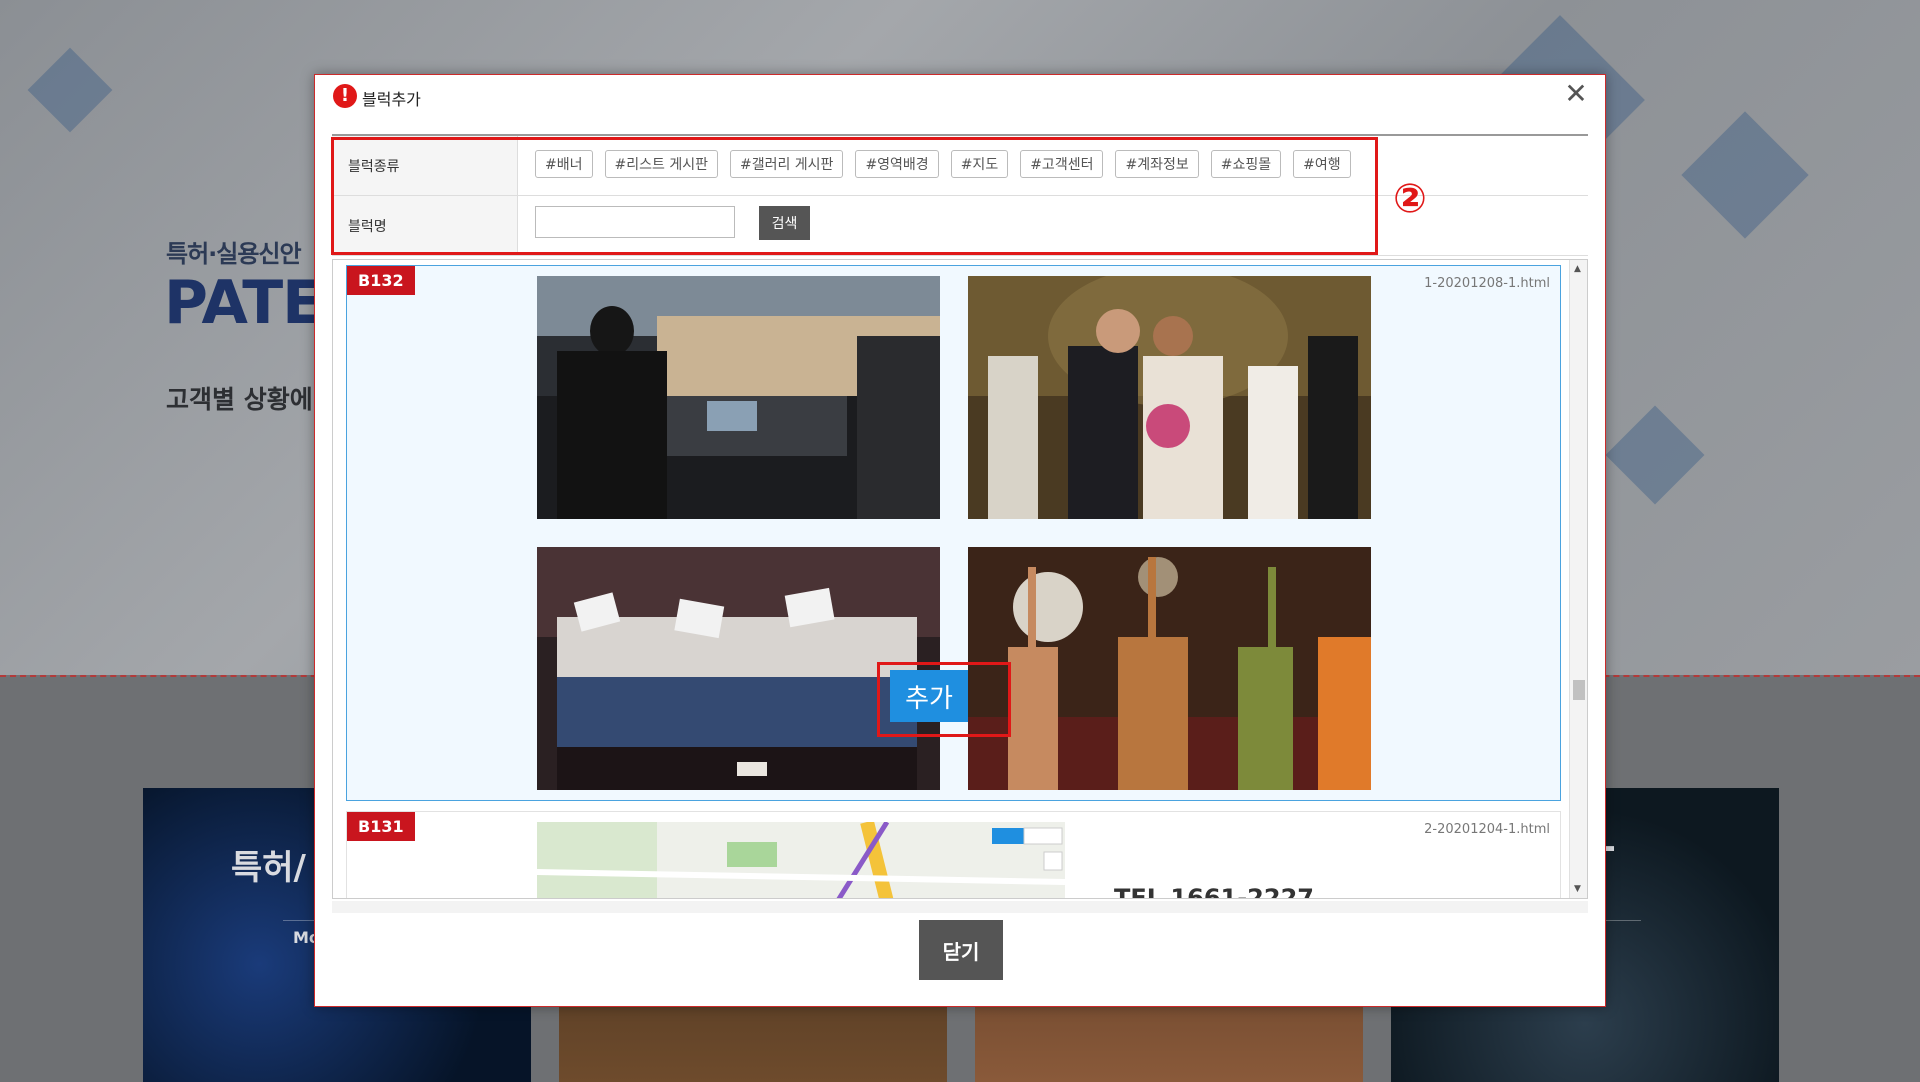 The width and height of the screenshot is (1920, 1082). I want to click on map-preview, so click(801, 860).